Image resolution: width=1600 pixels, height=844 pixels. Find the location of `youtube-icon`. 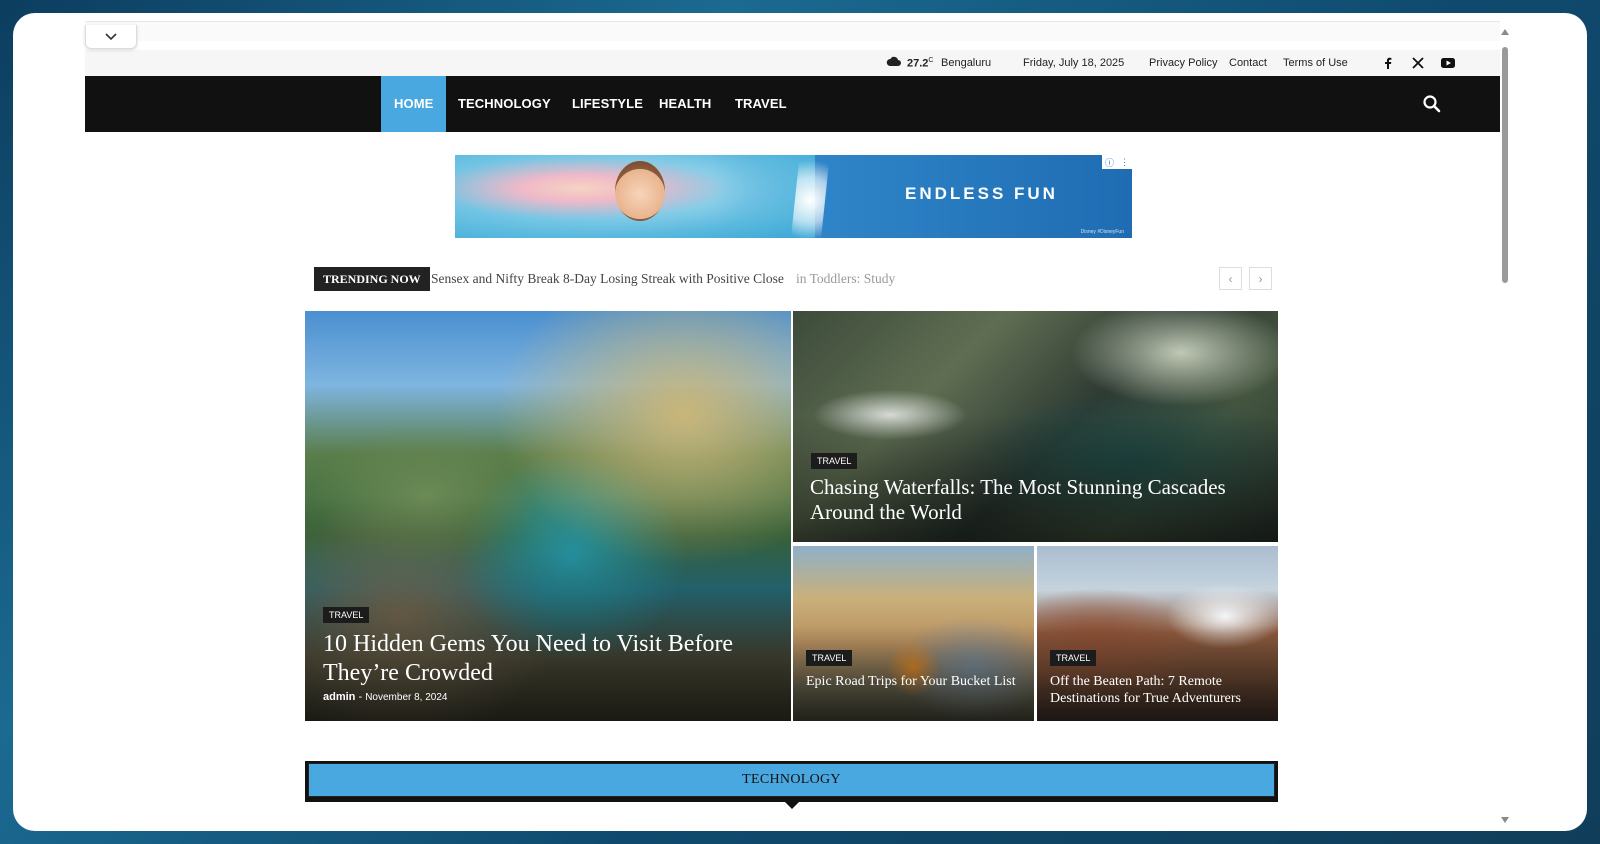

youtube-icon is located at coordinates (1448, 63).